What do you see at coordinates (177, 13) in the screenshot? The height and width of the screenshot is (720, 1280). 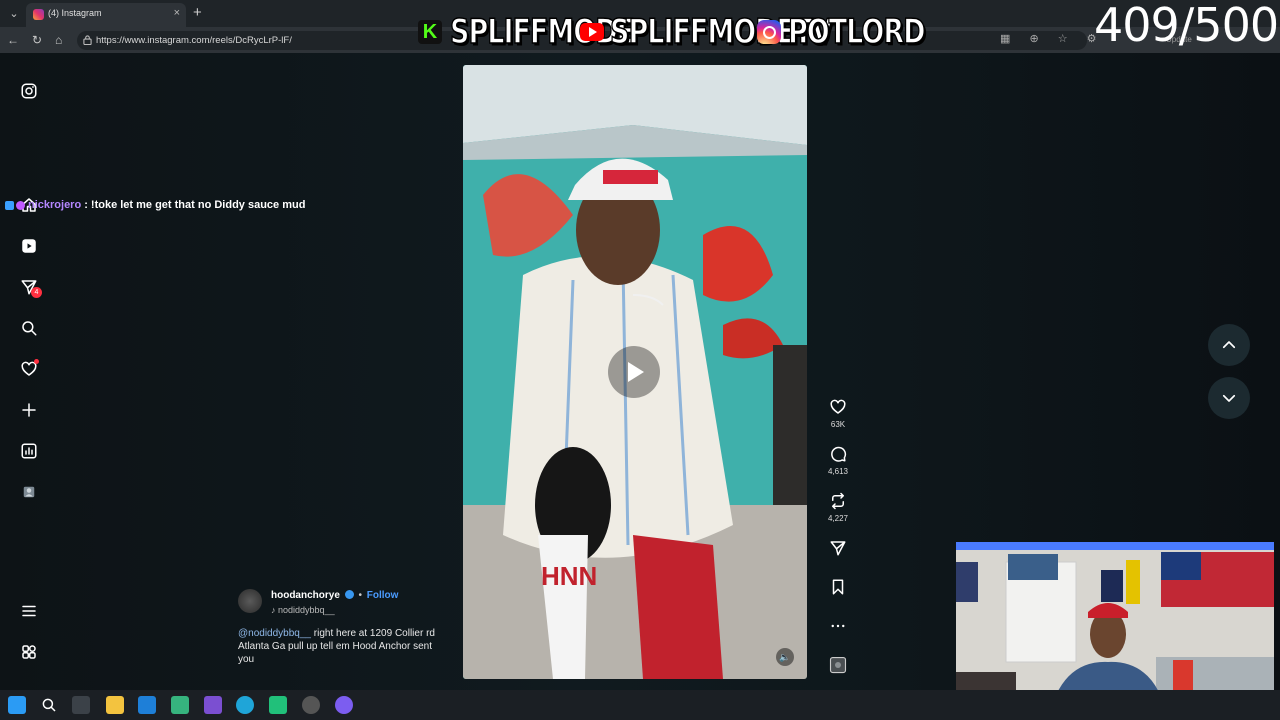 I see `close-tab-icon: ×` at bounding box center [177, 13].